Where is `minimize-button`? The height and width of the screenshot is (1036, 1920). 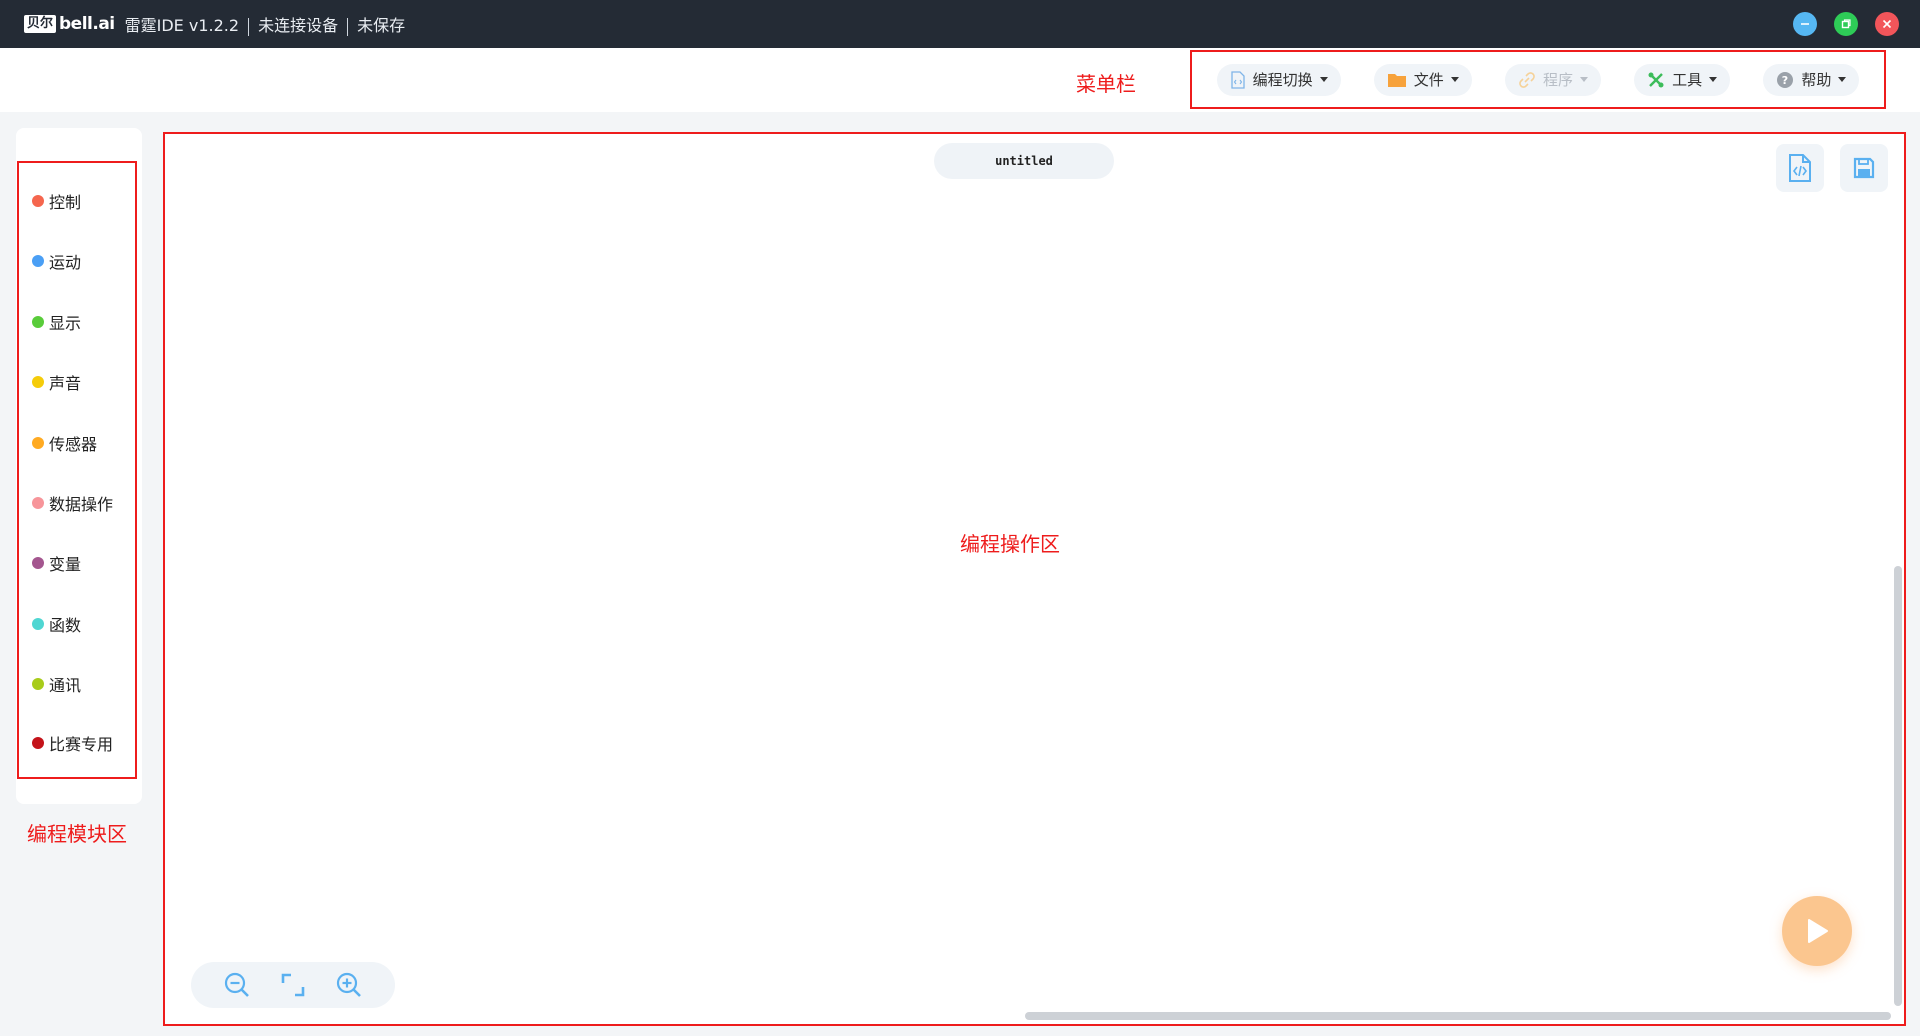 minimize-button is located at coordinates (1805, 24).